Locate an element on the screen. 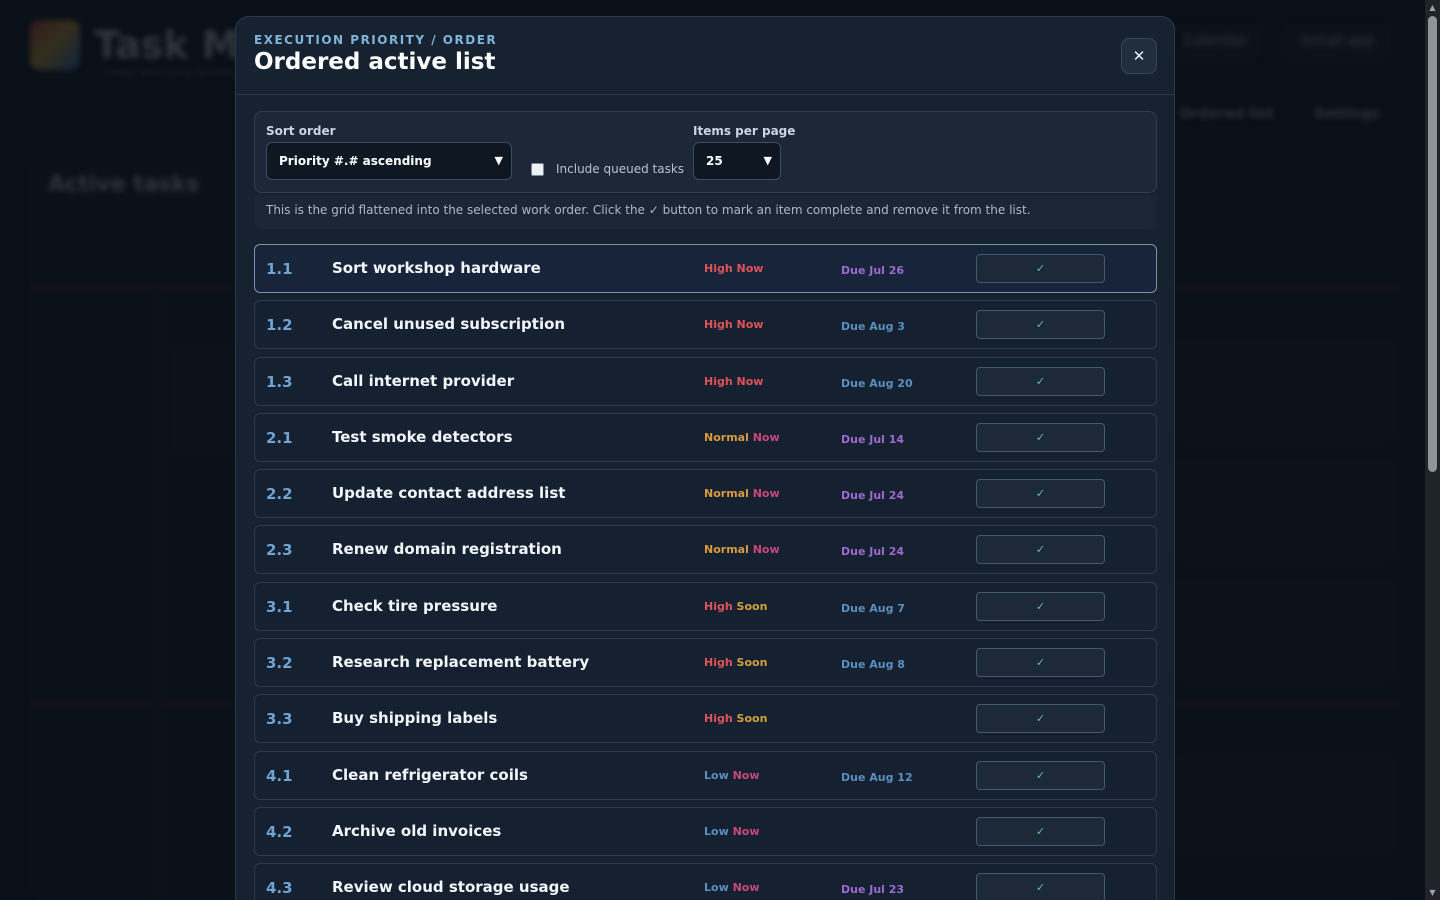  task-row: 3.3 Buy shipping labels High Soon ✓ is located at coordinates (705, 719).